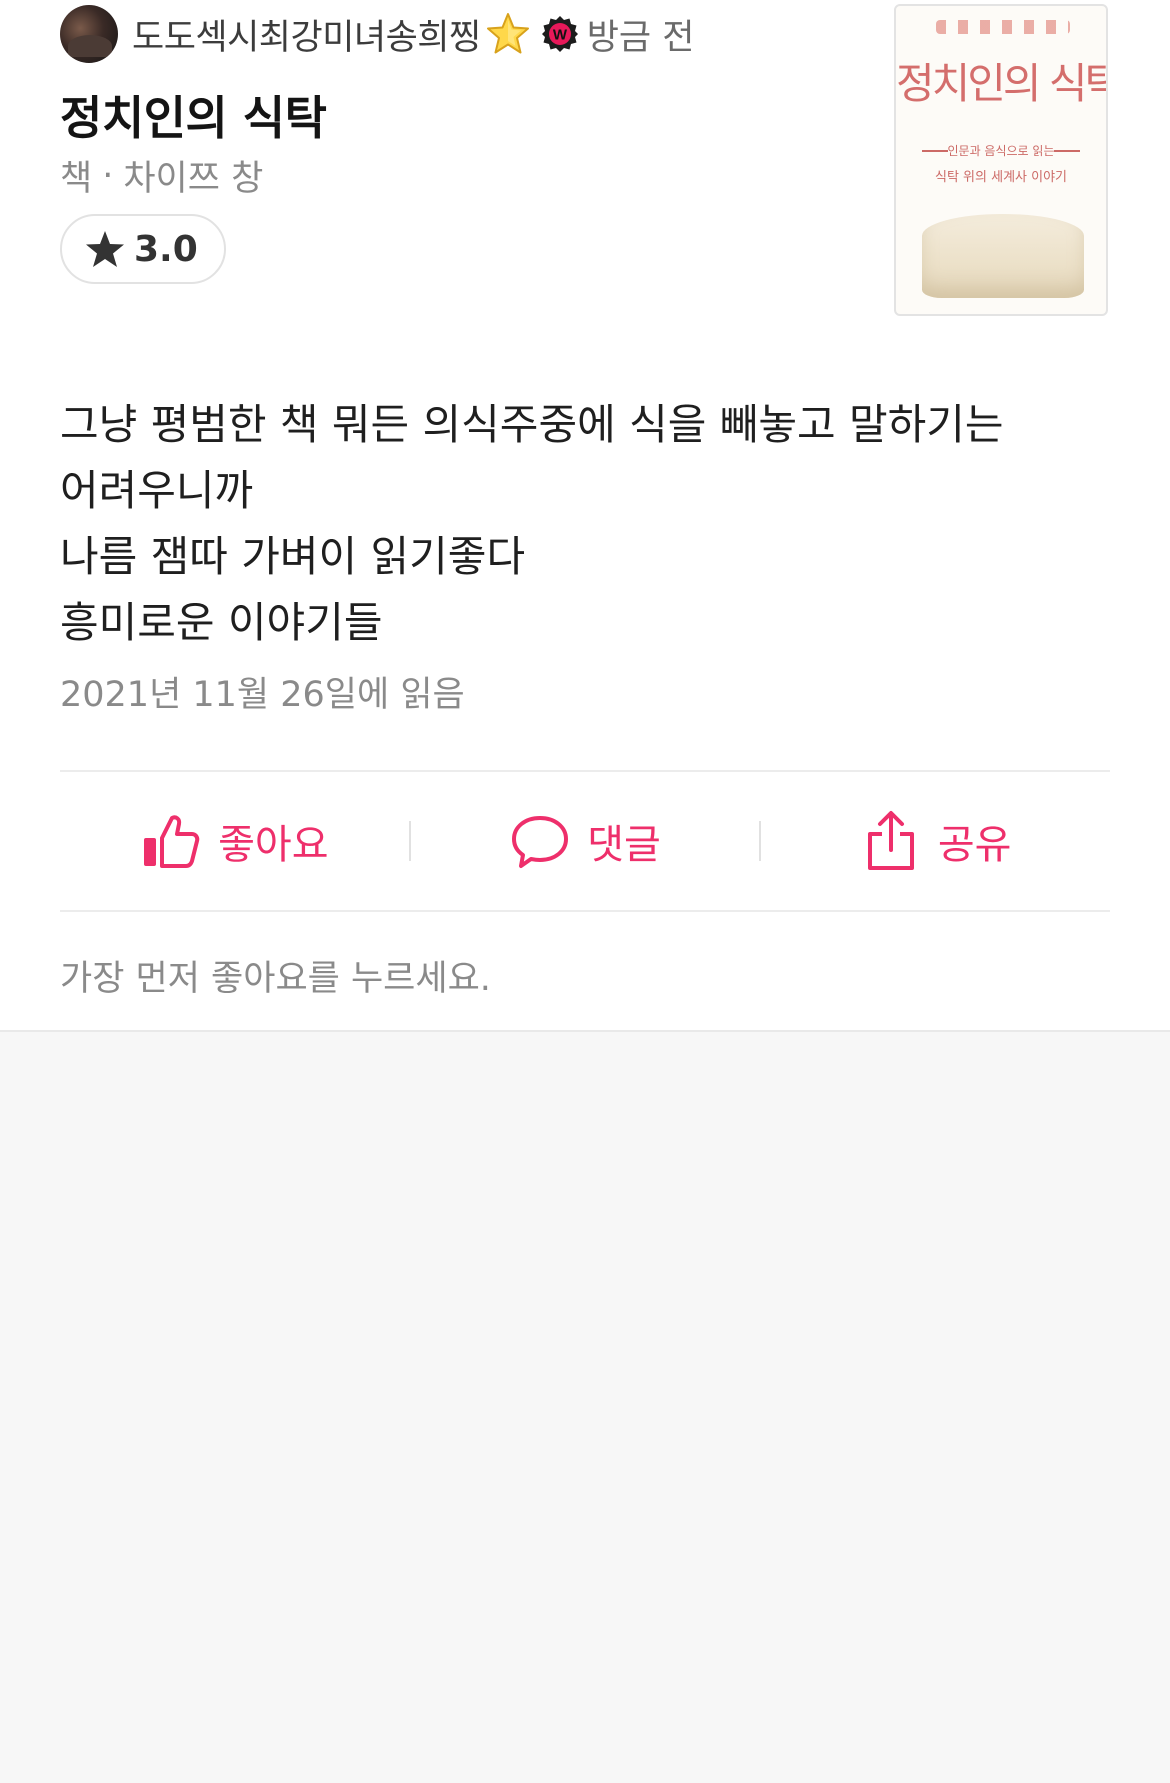 The width and height of the screenshot is (1170, 1783). I want to click on book-author: 차이쯔 창, so click(193, 179).